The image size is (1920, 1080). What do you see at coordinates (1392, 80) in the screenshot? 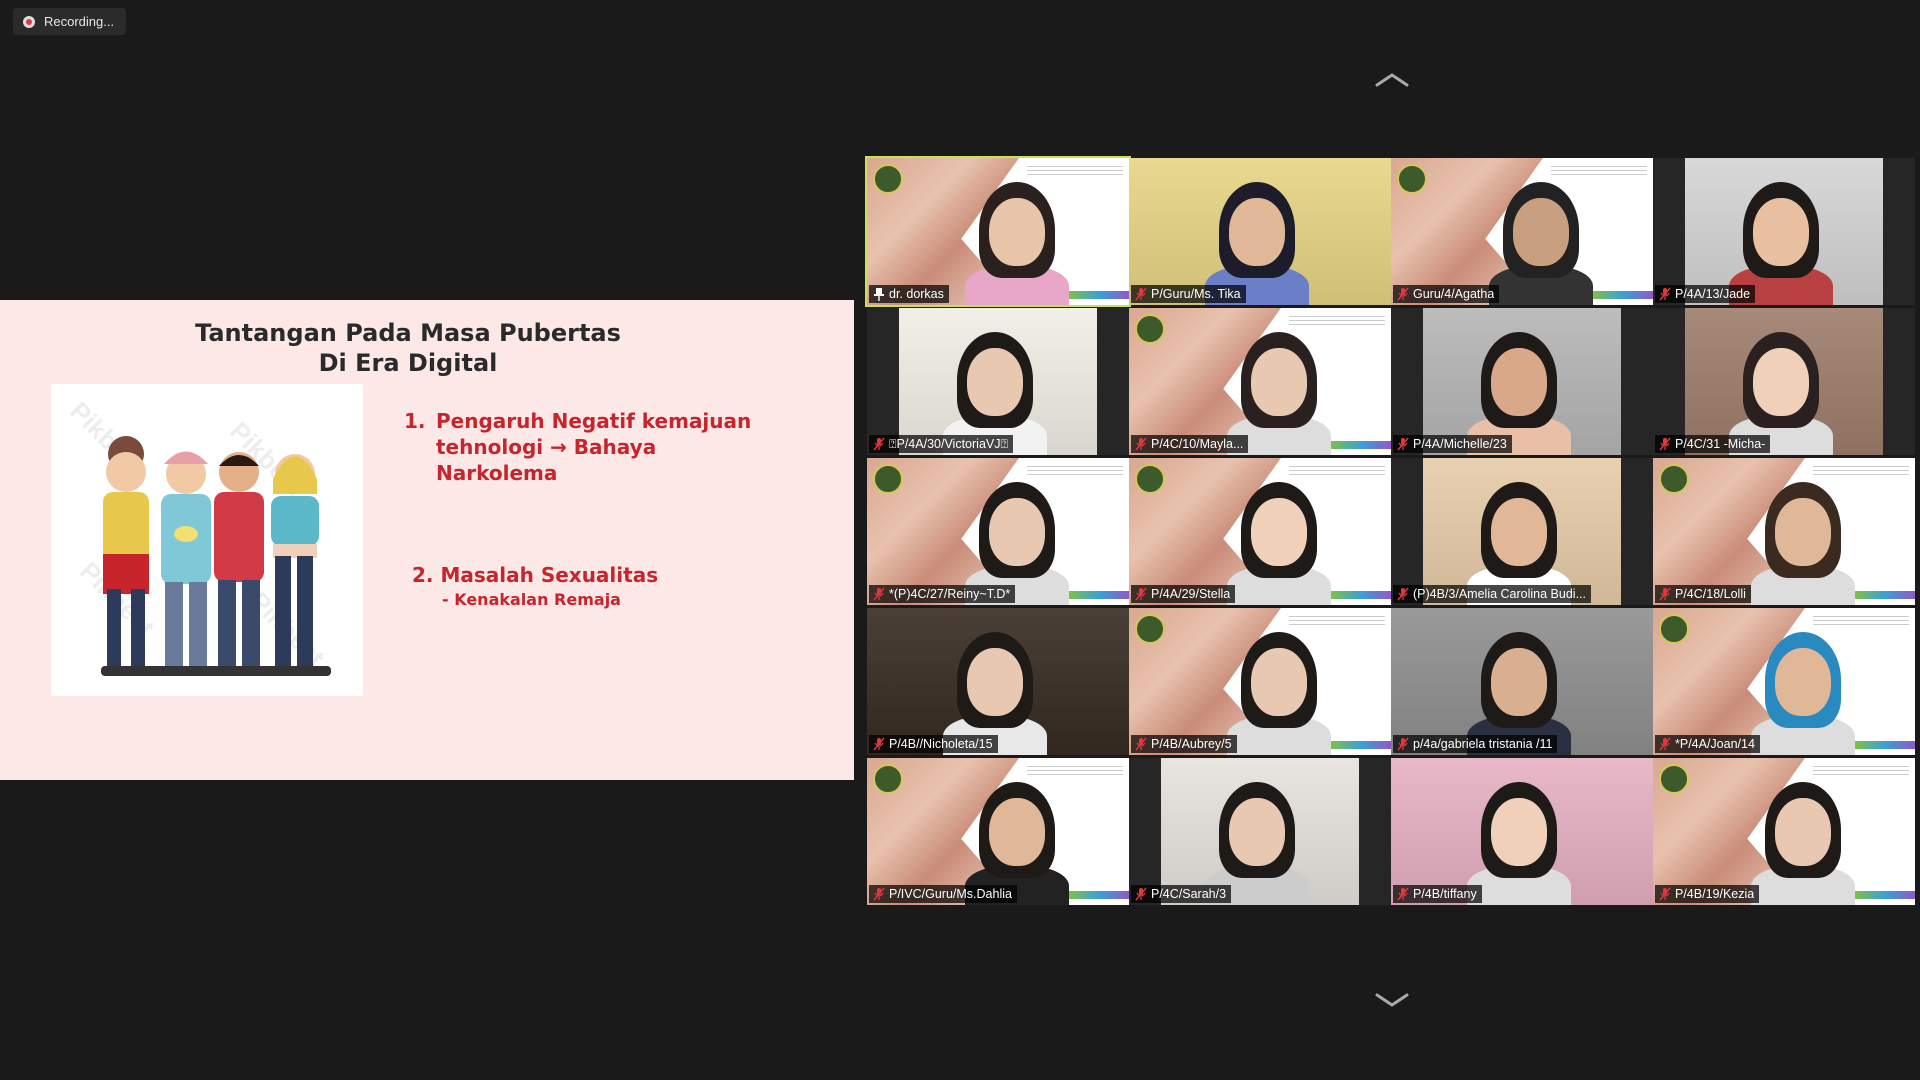
I see `chevron-up-icon` at bounding box center [1392, 80].